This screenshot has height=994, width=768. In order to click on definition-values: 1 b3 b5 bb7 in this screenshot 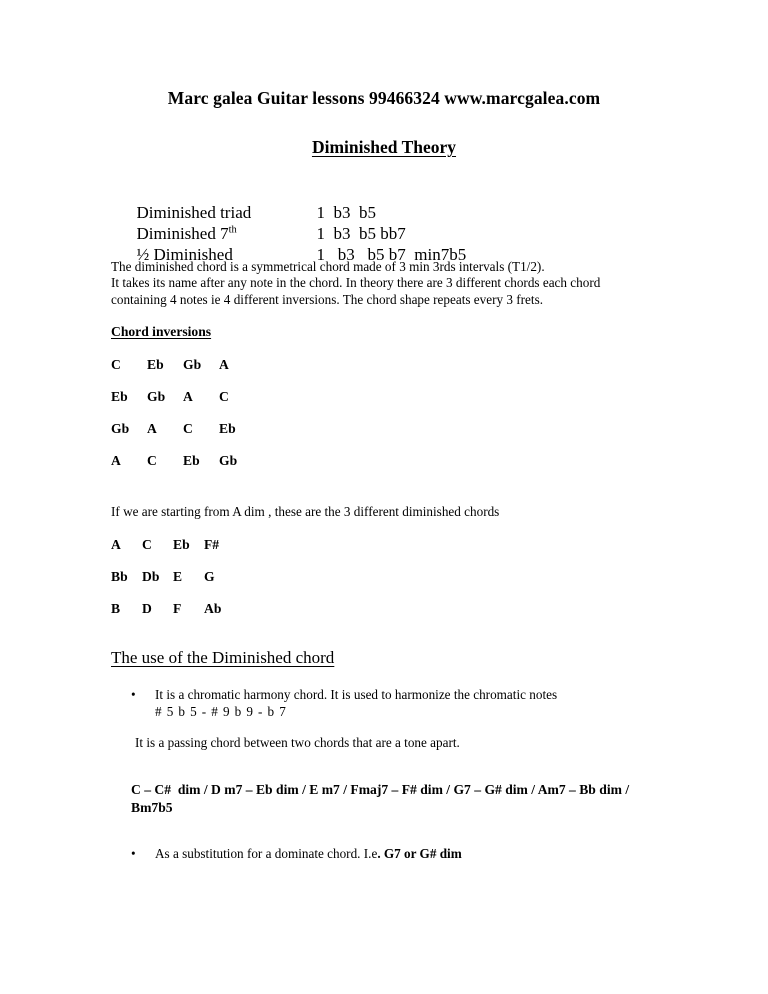, I will do `click(361, 233)`.